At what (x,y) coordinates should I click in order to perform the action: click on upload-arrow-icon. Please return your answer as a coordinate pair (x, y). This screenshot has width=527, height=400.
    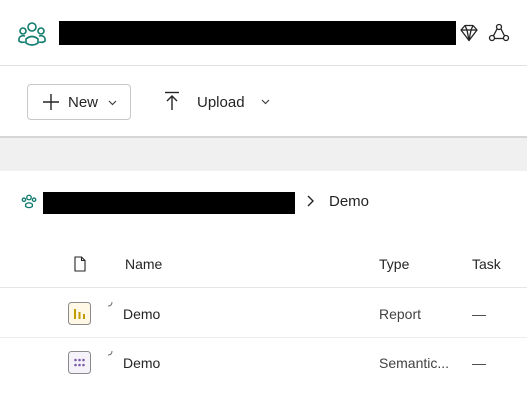
    Looking at the image, I should click on (172, 100).